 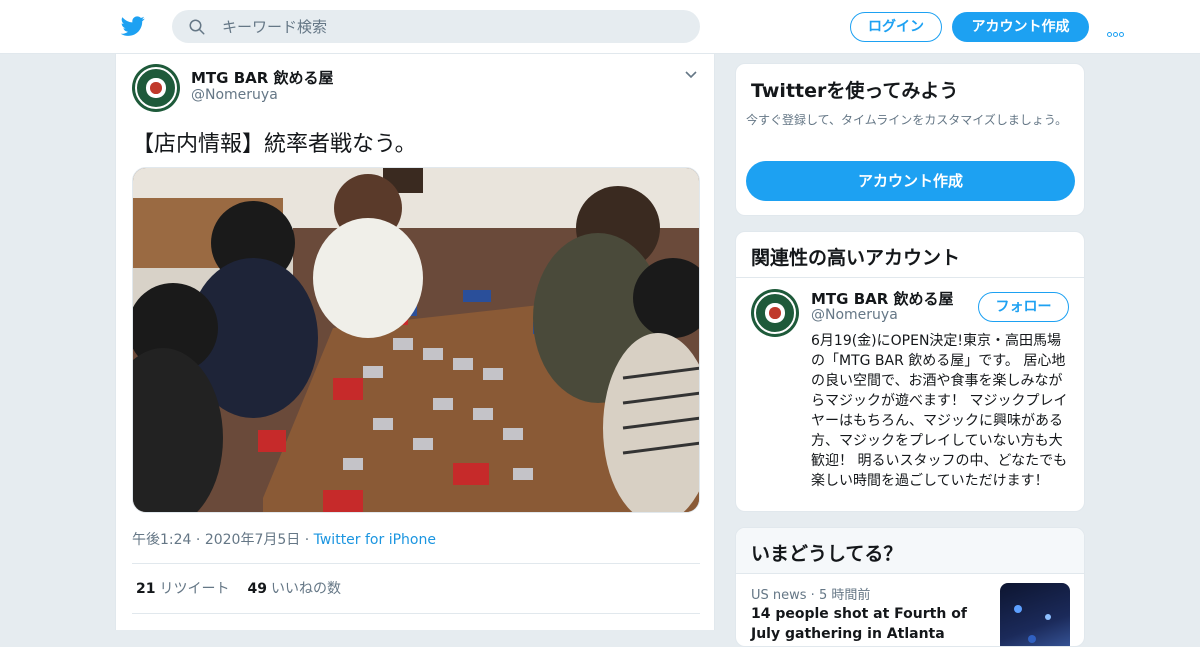 What do you see at coordinates (306, 589) in the screenshot?
I see `like-label: いいねの数` at bounding box center [306, 589].